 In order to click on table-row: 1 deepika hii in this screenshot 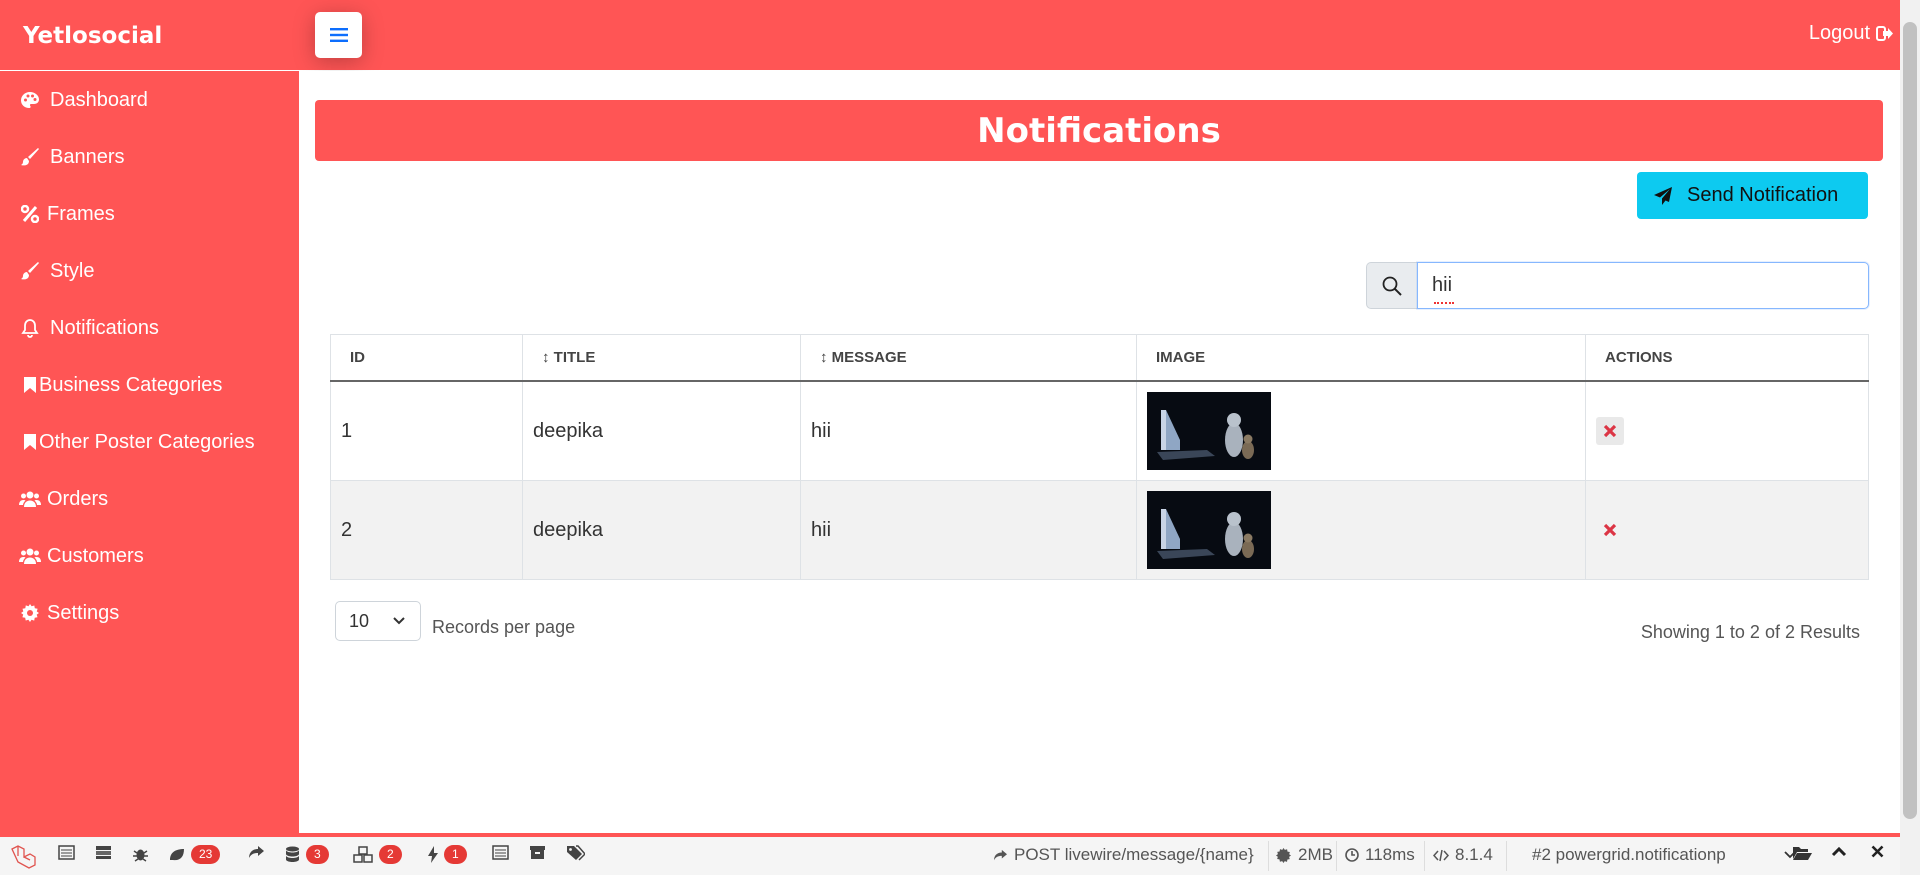, I will do `click(1099, 430)`.